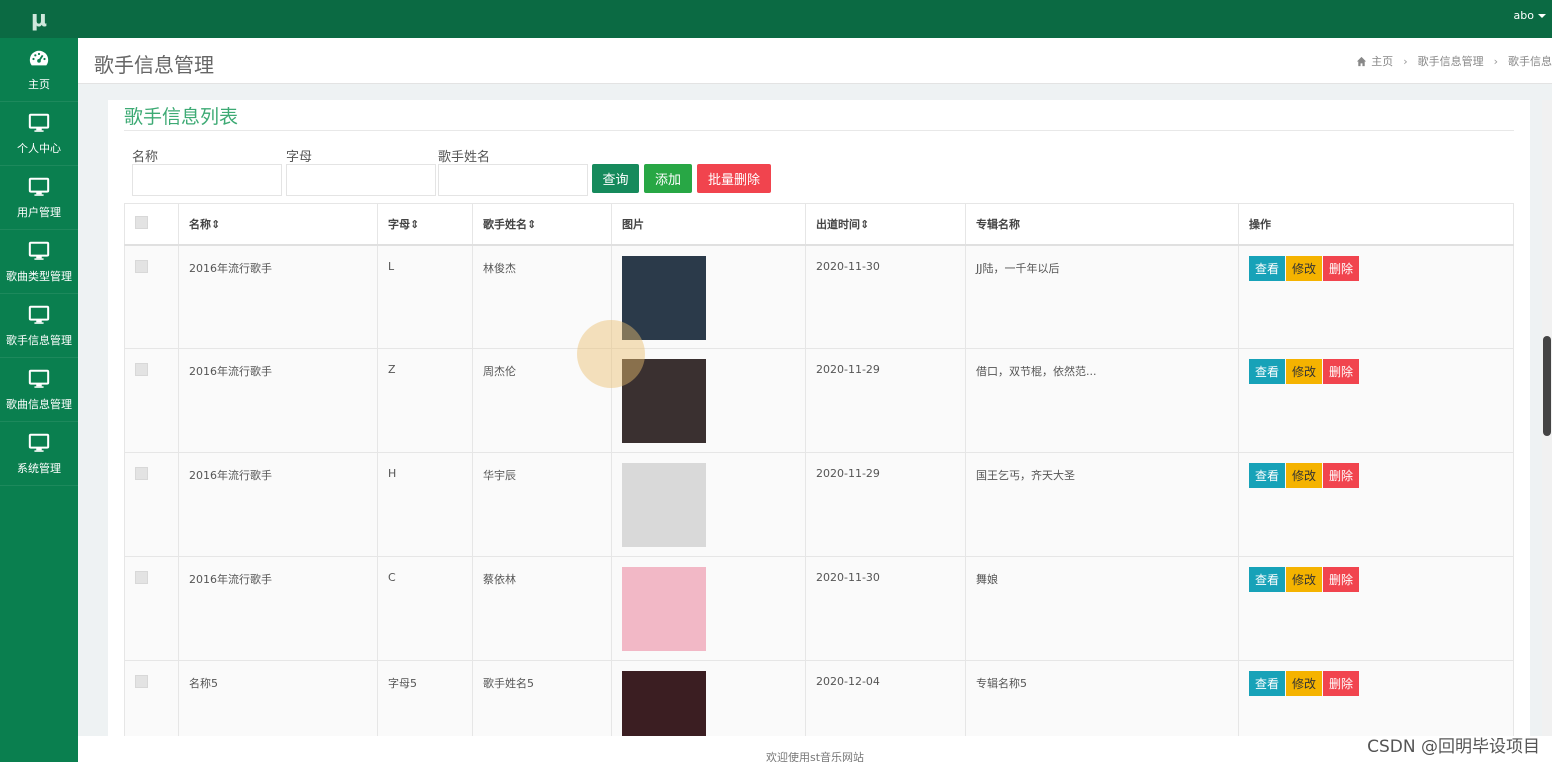 The image size is (1552, 762). What do you see at coordinates (885, 504) in the screenshot?
I see `cell-debut: 2020-11-29` at bounding box center [885, 504].